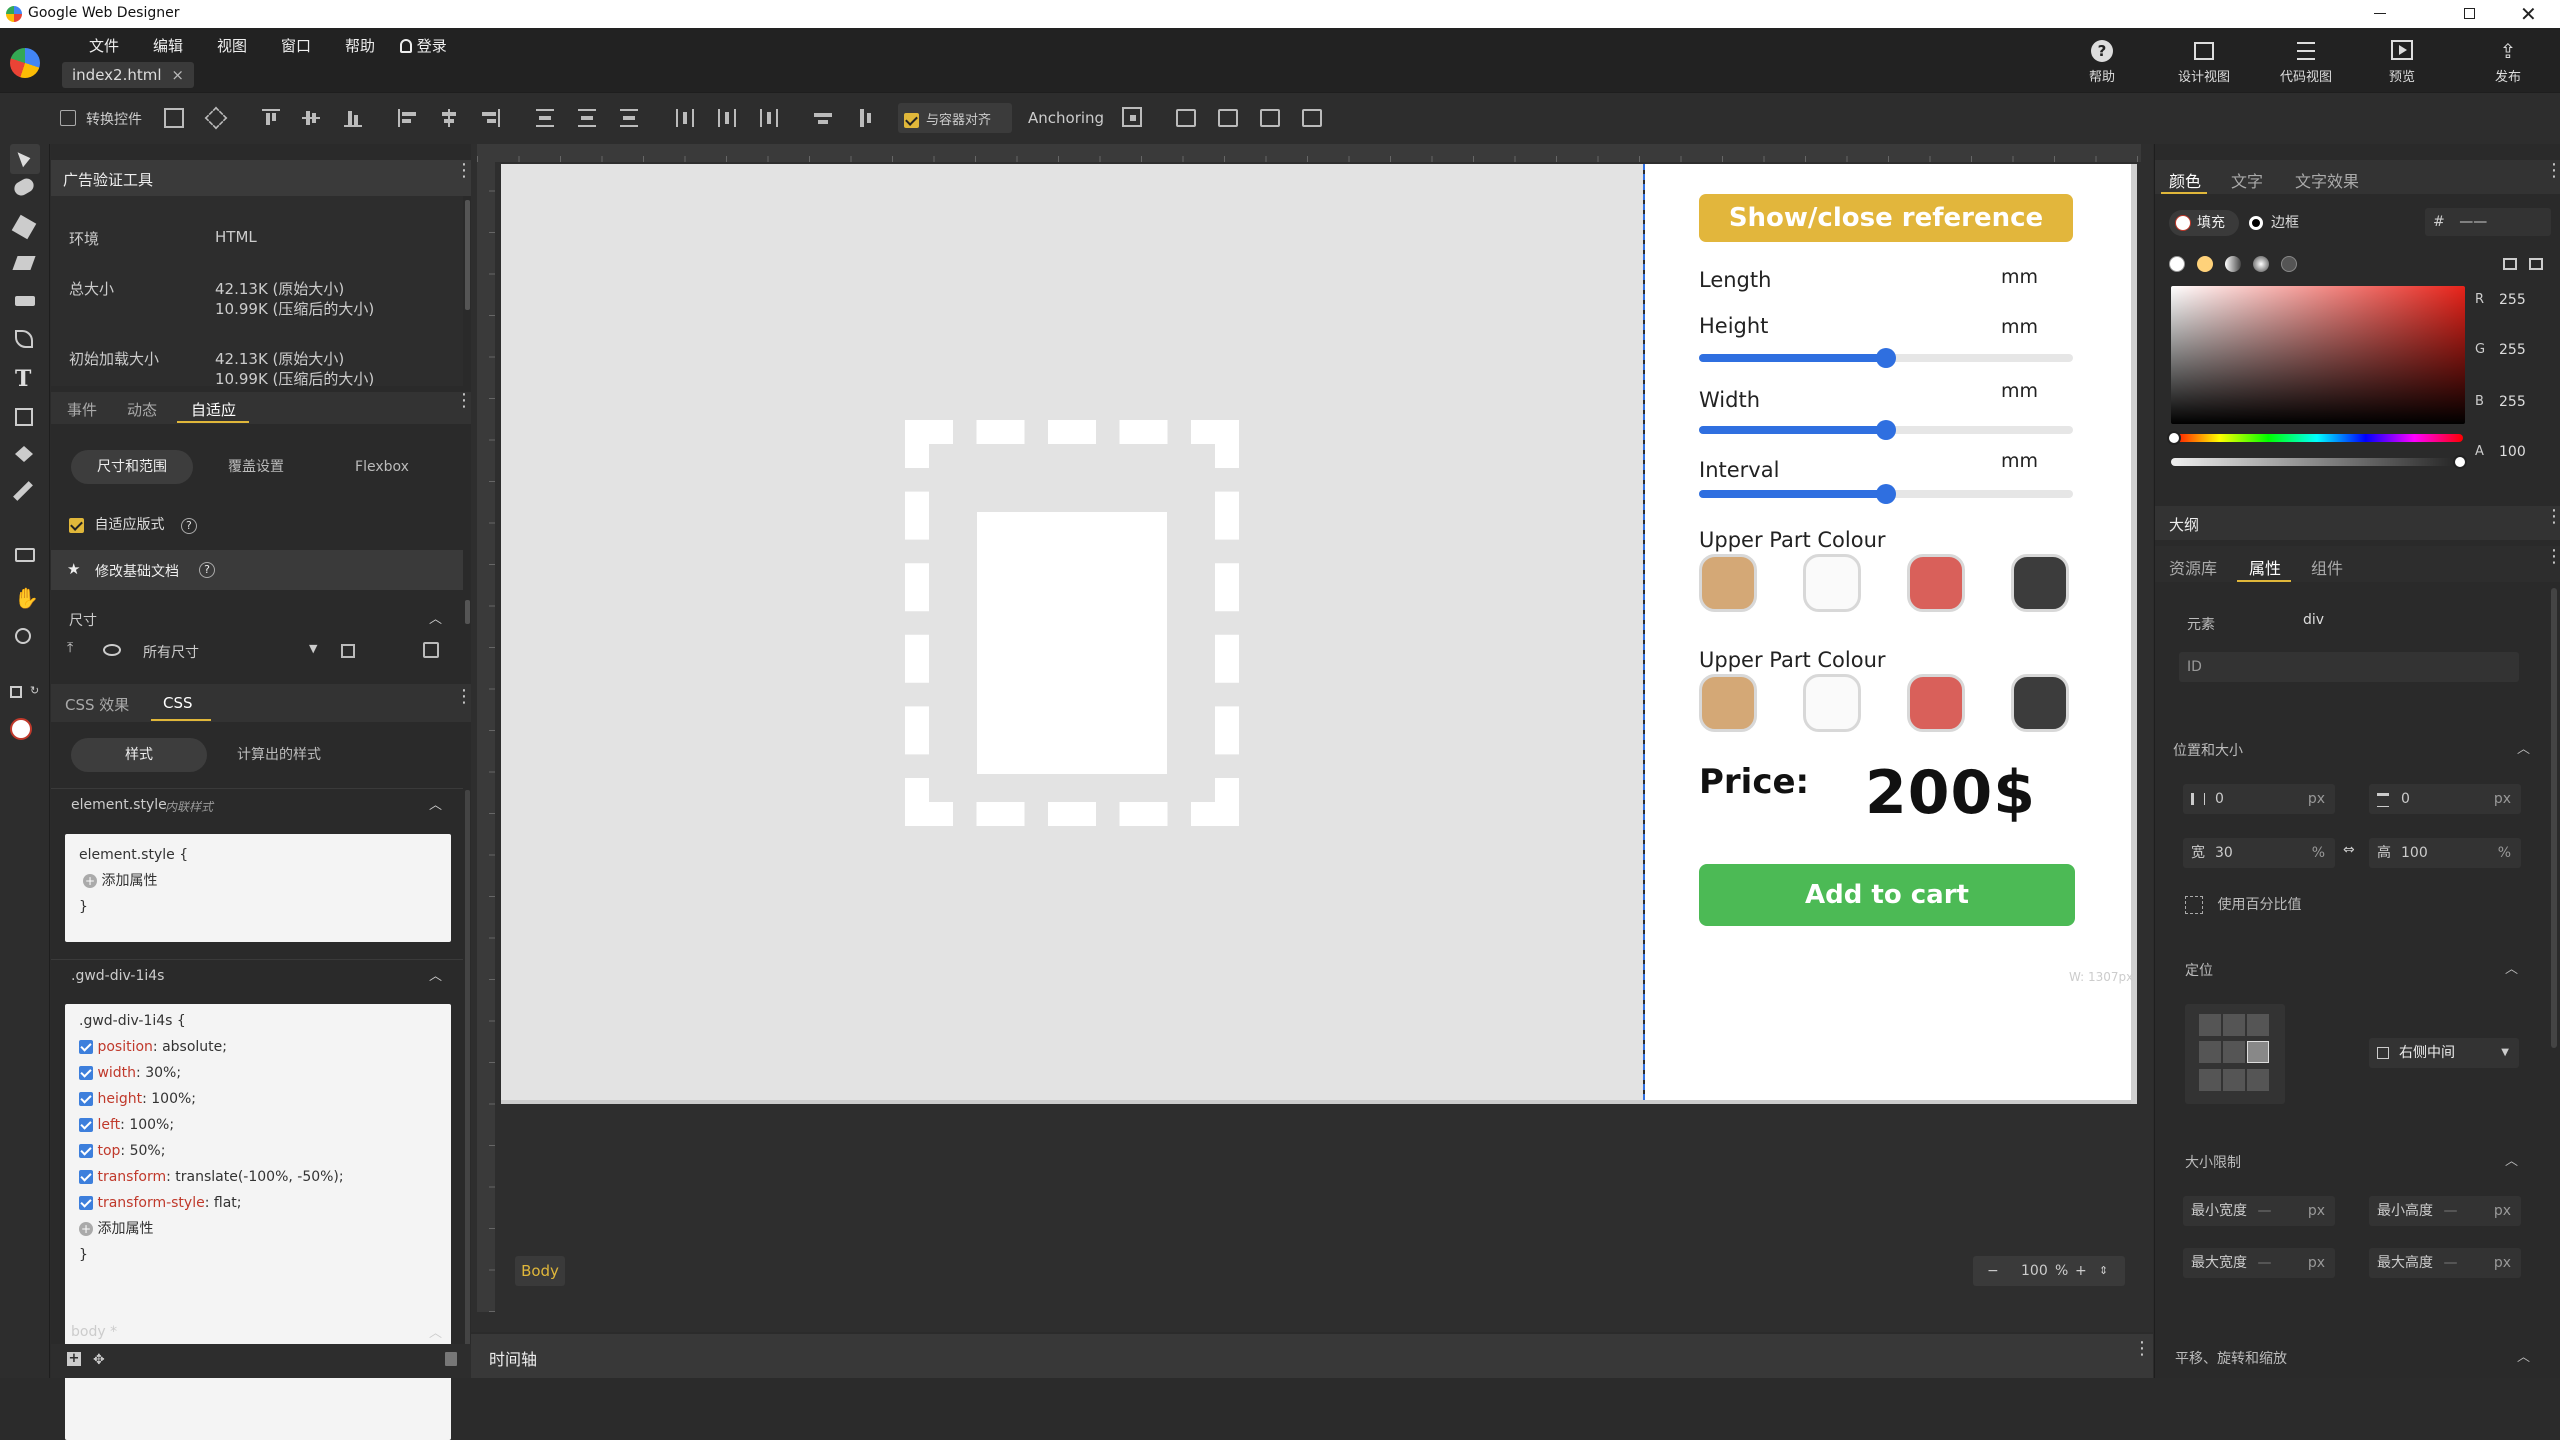  What do you see at coordinates (139, 755) in the screenshot?
I see `subtab-styles: 样式` at bounding box center [139, 755].